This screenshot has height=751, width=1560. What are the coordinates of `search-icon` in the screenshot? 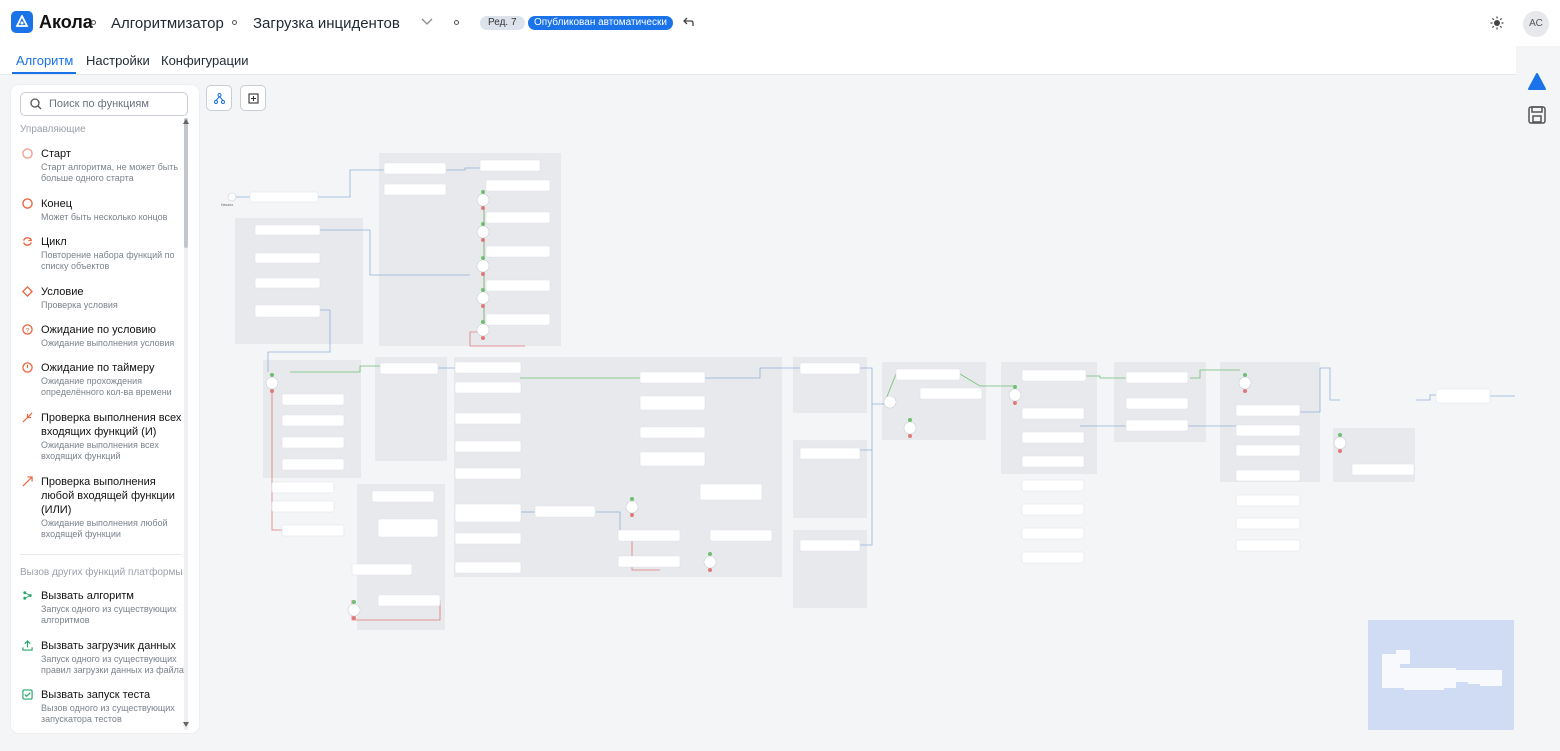 It's located at (36, 104).